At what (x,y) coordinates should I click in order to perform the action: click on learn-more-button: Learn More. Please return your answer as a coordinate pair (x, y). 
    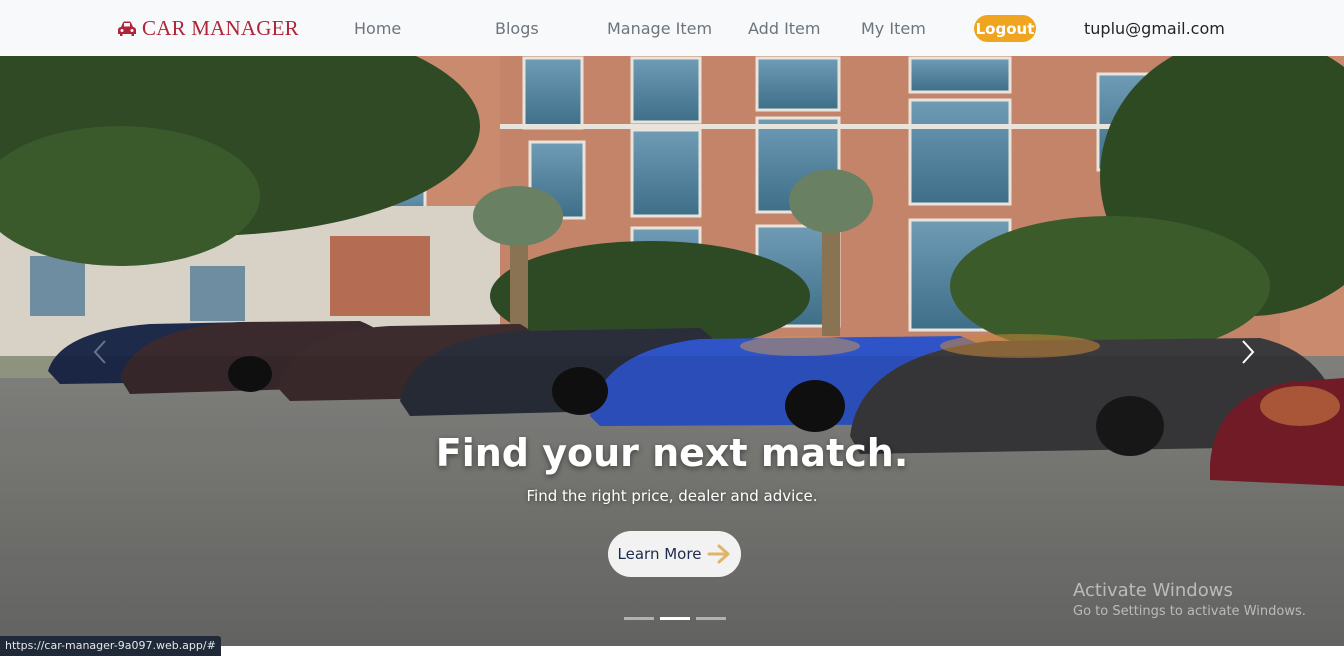
    Looking at the image, I should click on (674, 554).